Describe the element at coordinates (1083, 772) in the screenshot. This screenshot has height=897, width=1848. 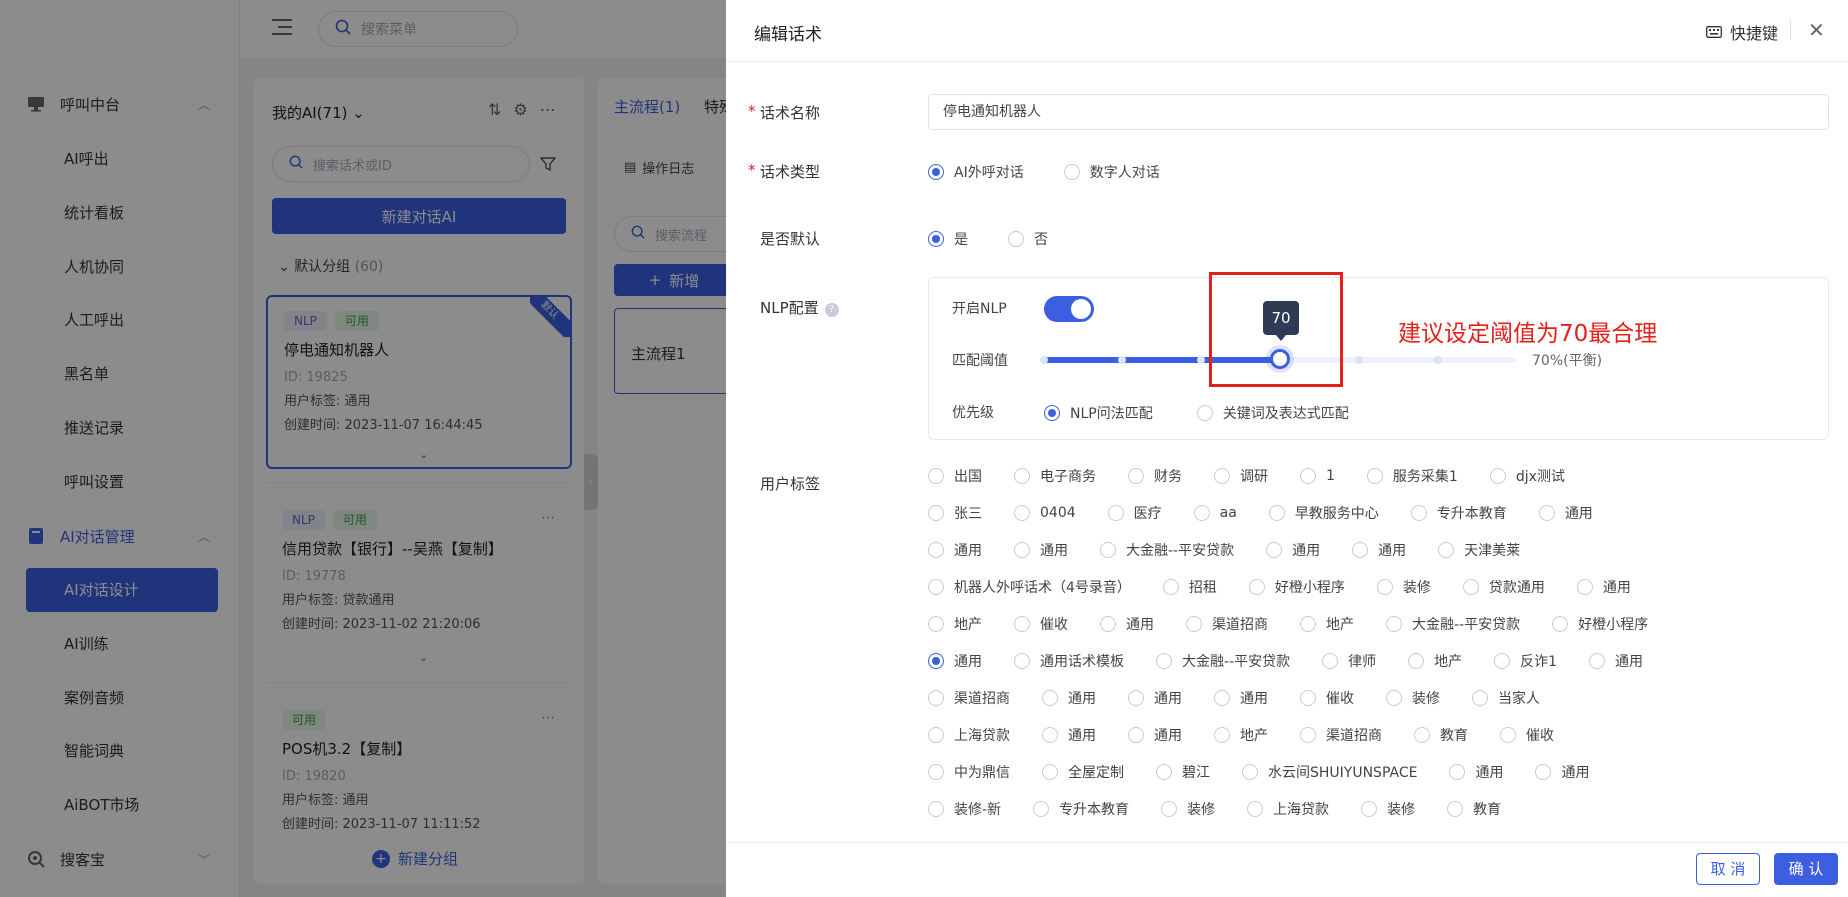
I see `user-tag-option: 全屋定制` at that location.